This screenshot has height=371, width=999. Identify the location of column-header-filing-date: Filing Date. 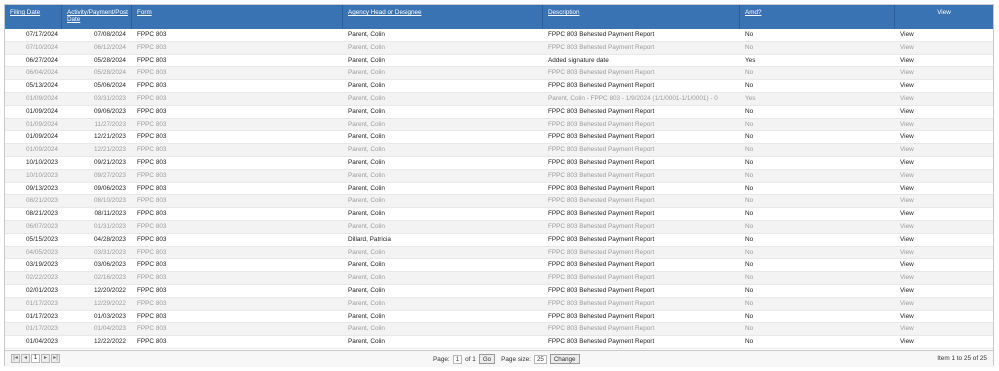
(33, 17).